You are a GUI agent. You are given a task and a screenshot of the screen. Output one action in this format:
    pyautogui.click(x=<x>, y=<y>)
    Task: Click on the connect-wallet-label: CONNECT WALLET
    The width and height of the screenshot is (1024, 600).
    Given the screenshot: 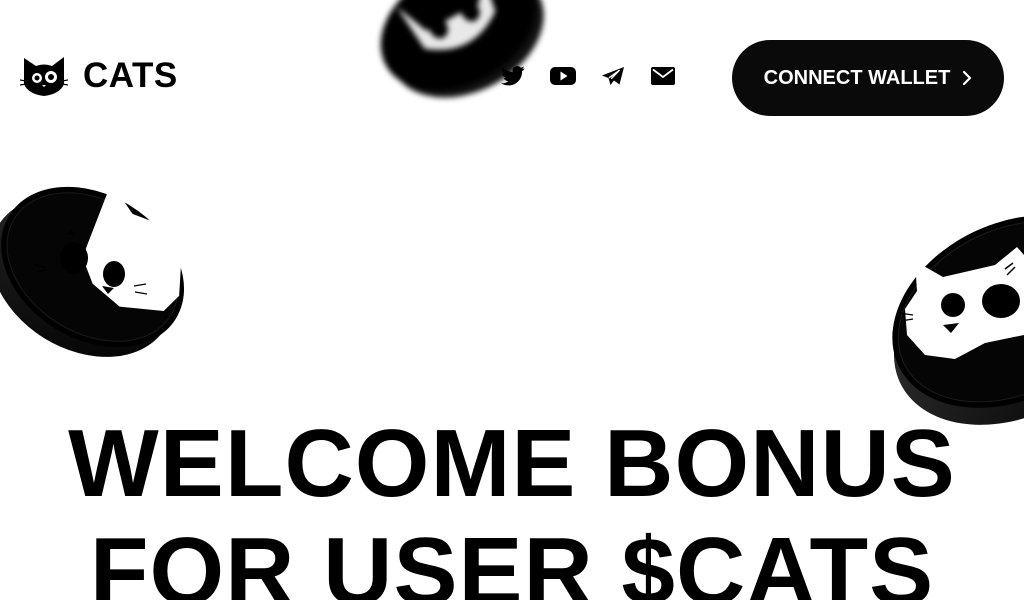 What is the action you would take?
    pyautogui.click(x=857, y=77)
    